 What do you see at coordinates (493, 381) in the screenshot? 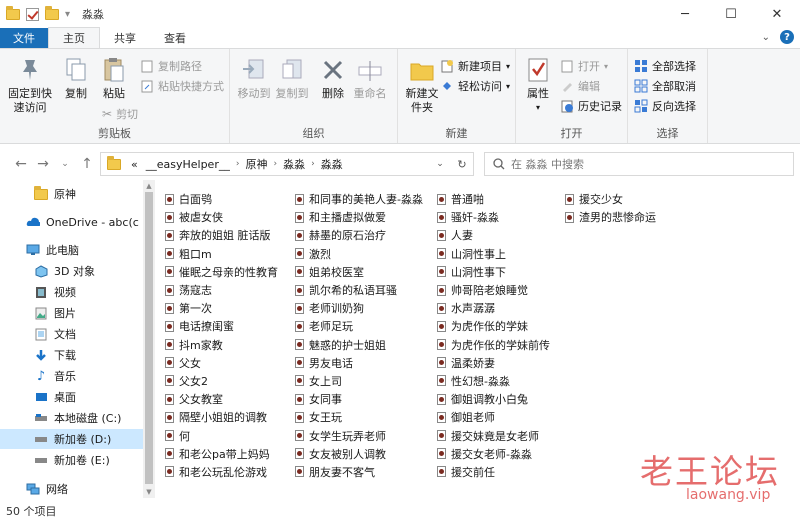
I see `file-item: 性幻想-淼淼` at bounding box center [493, 381].